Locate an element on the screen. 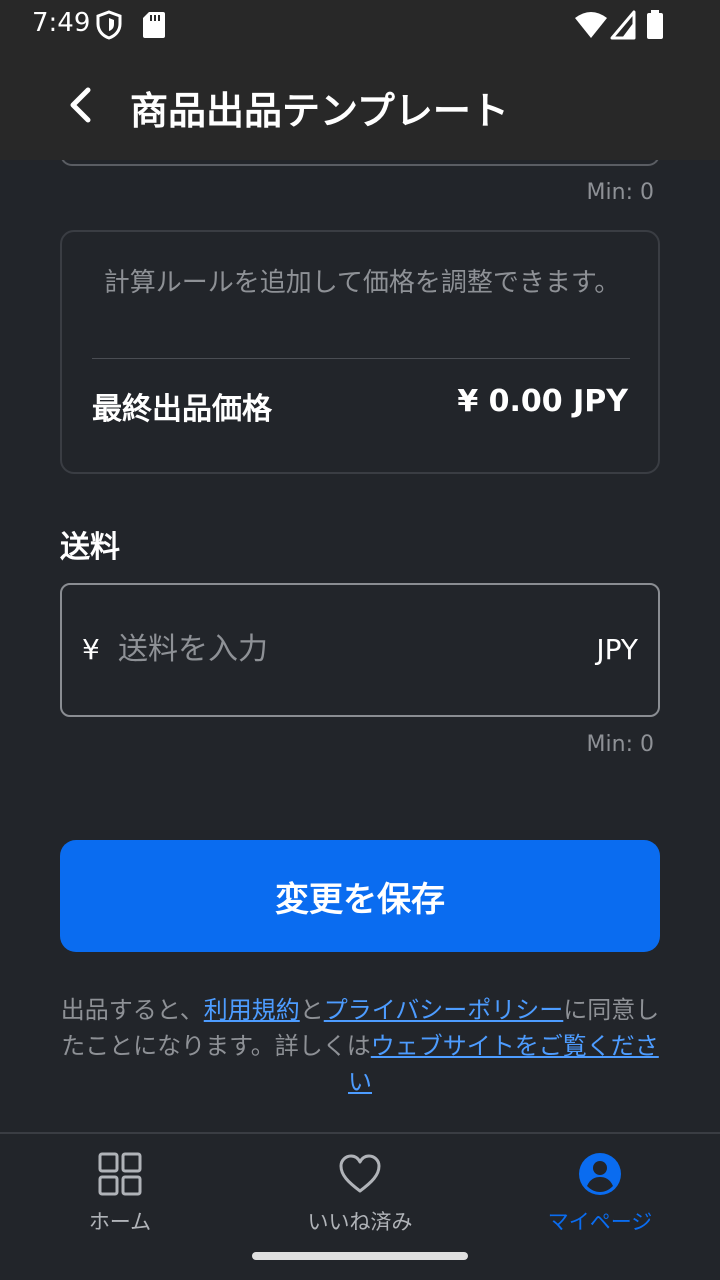 This screenshot has width=720, height=1280. heart-icon is located at coordinates (360, 1173).